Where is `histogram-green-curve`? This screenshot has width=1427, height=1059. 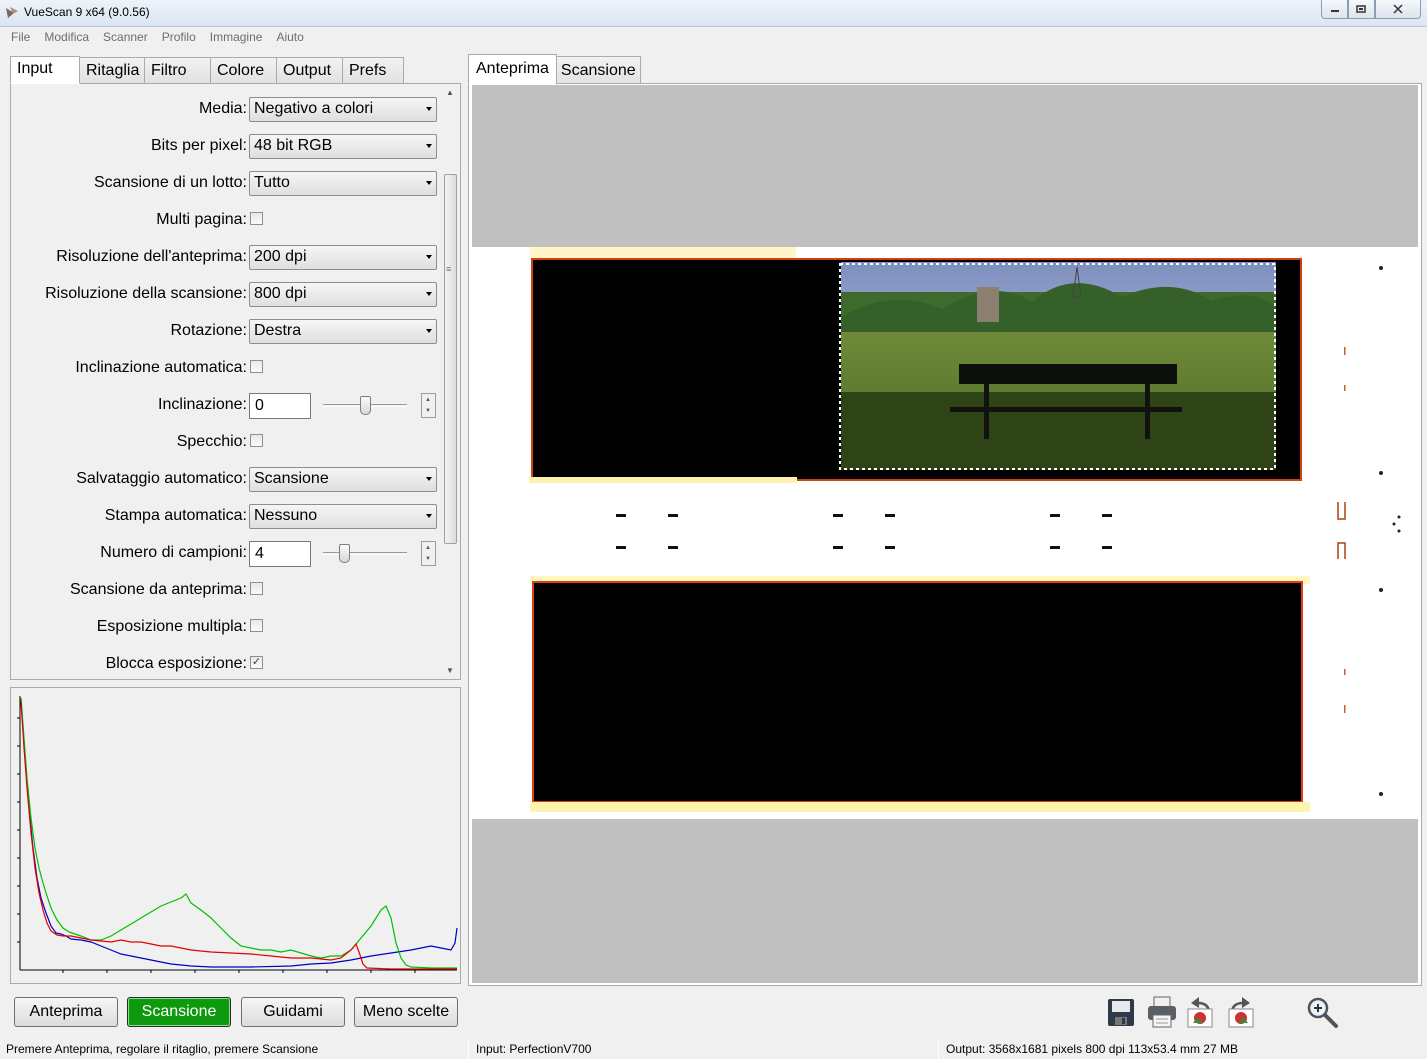 histogram-green-curve is located at coordinates (238, 833).